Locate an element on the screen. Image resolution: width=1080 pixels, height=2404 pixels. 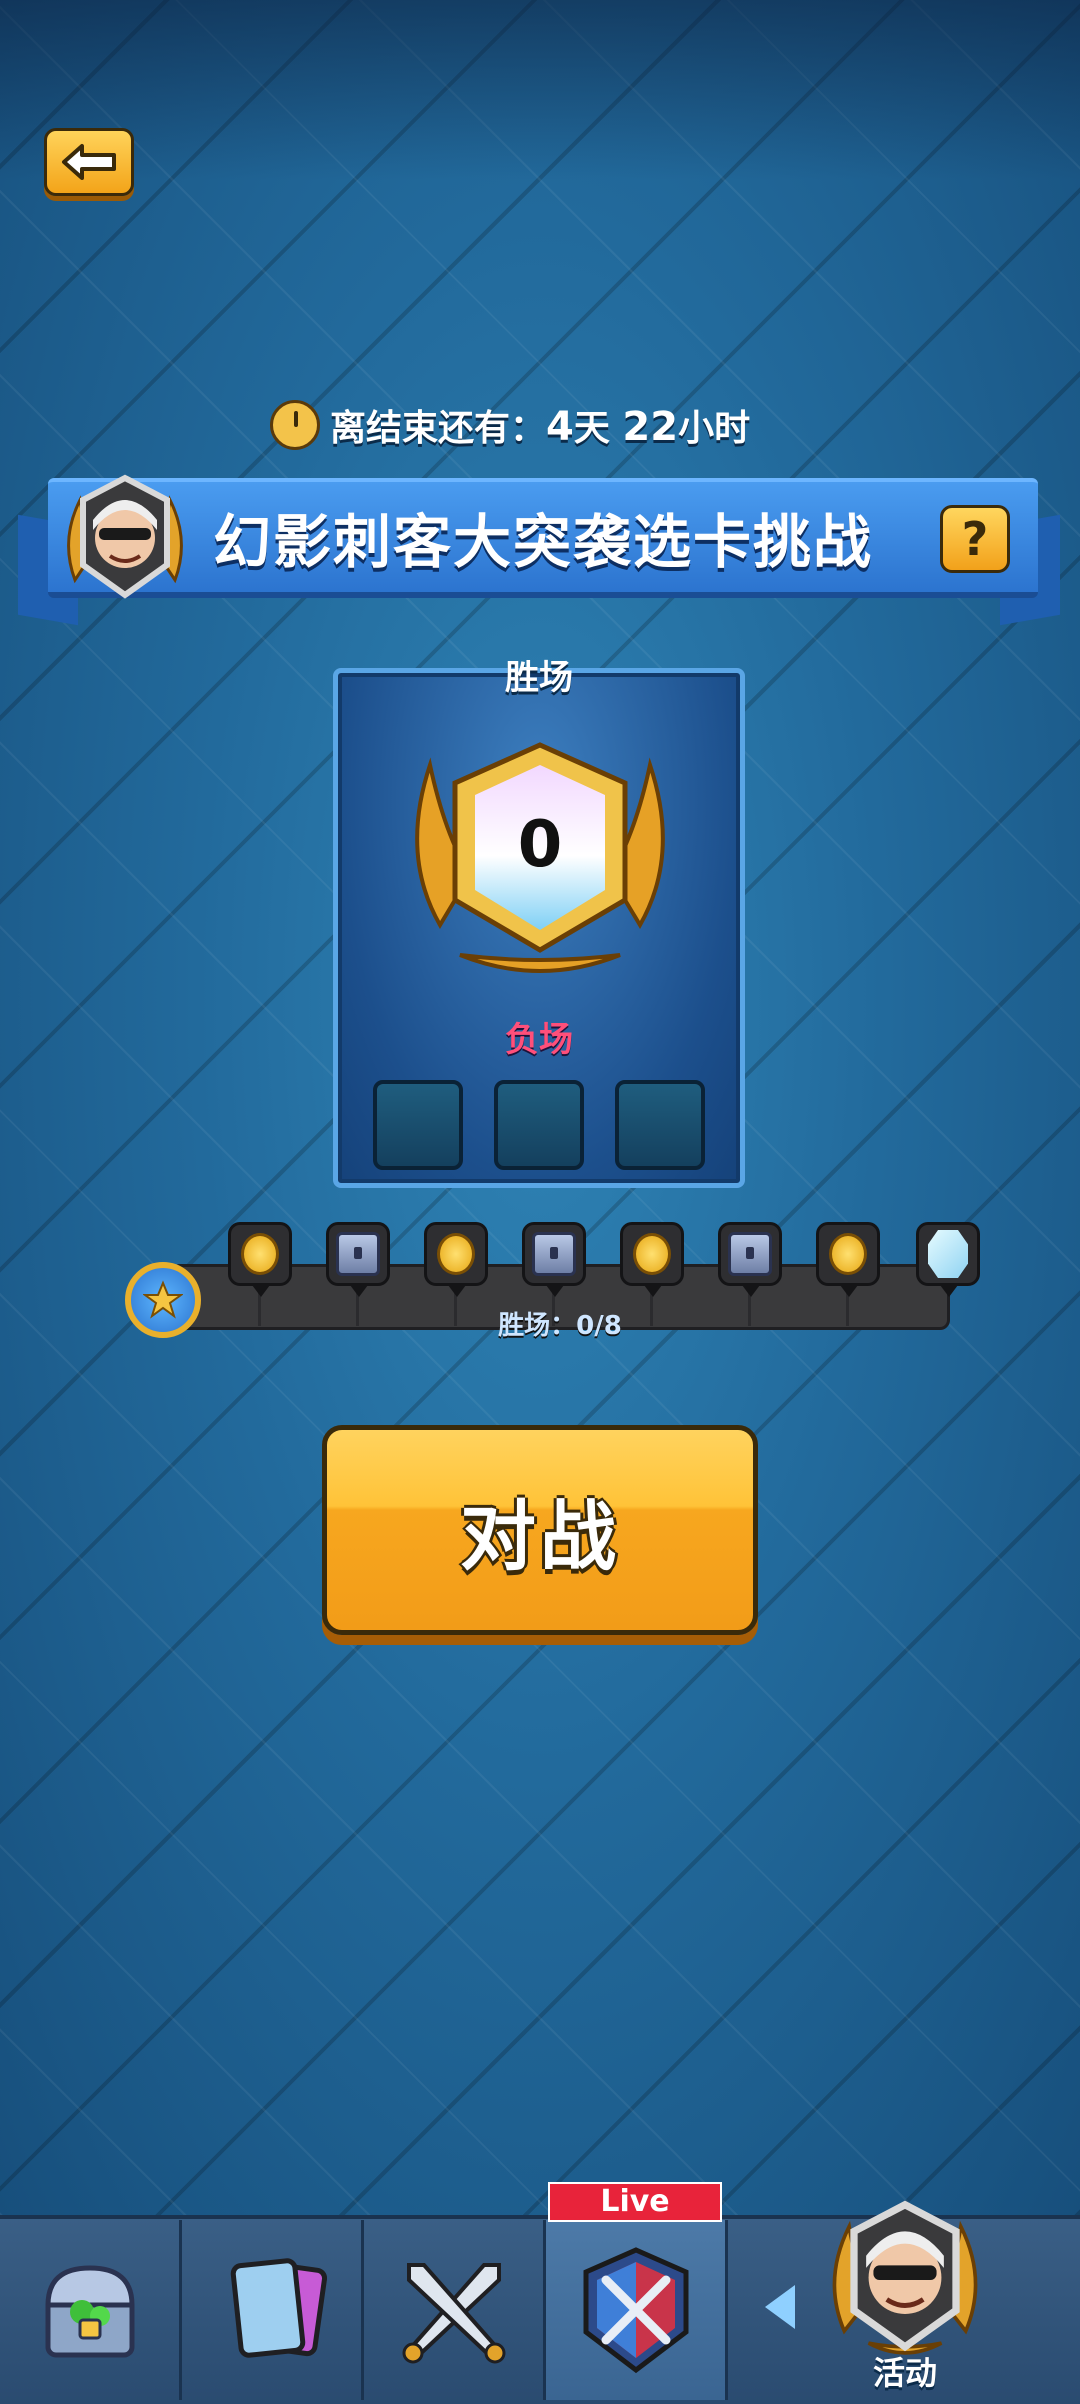
treasure-chest-icon is located at coordinates (89, 2311).